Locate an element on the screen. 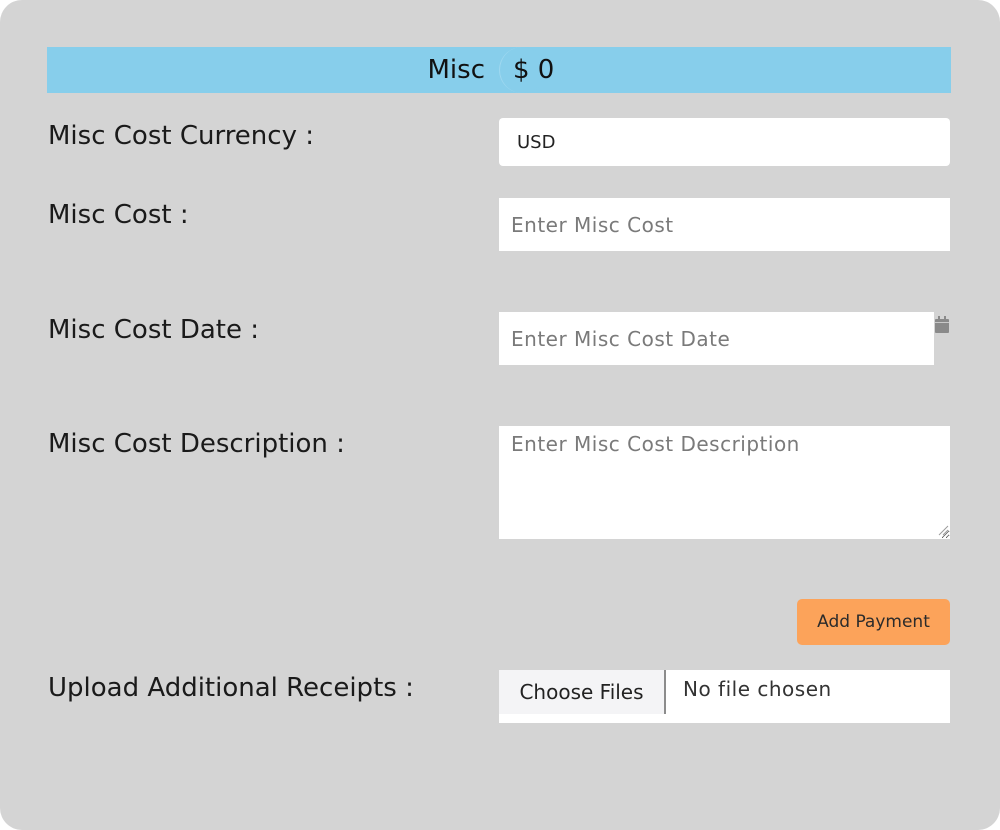  date-input is located at coordinates (716, 338).